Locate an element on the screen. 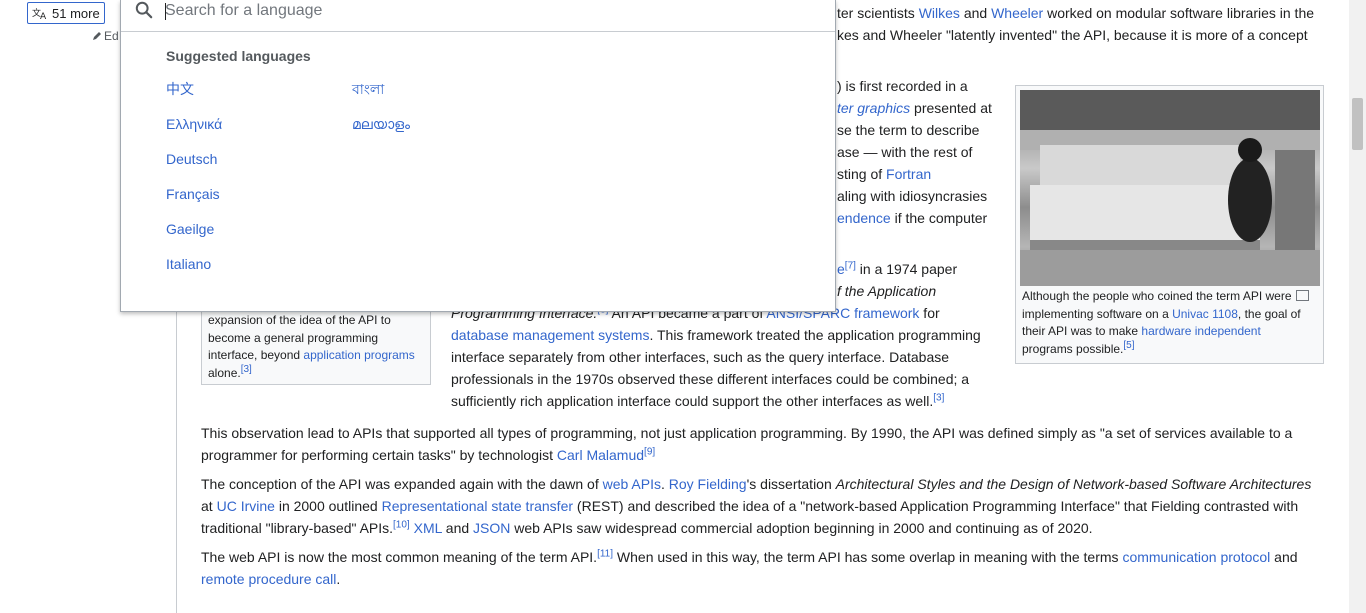 This screenshot has width=1366, height=613. edit-links: Ed is located at coordinates (105, 36).